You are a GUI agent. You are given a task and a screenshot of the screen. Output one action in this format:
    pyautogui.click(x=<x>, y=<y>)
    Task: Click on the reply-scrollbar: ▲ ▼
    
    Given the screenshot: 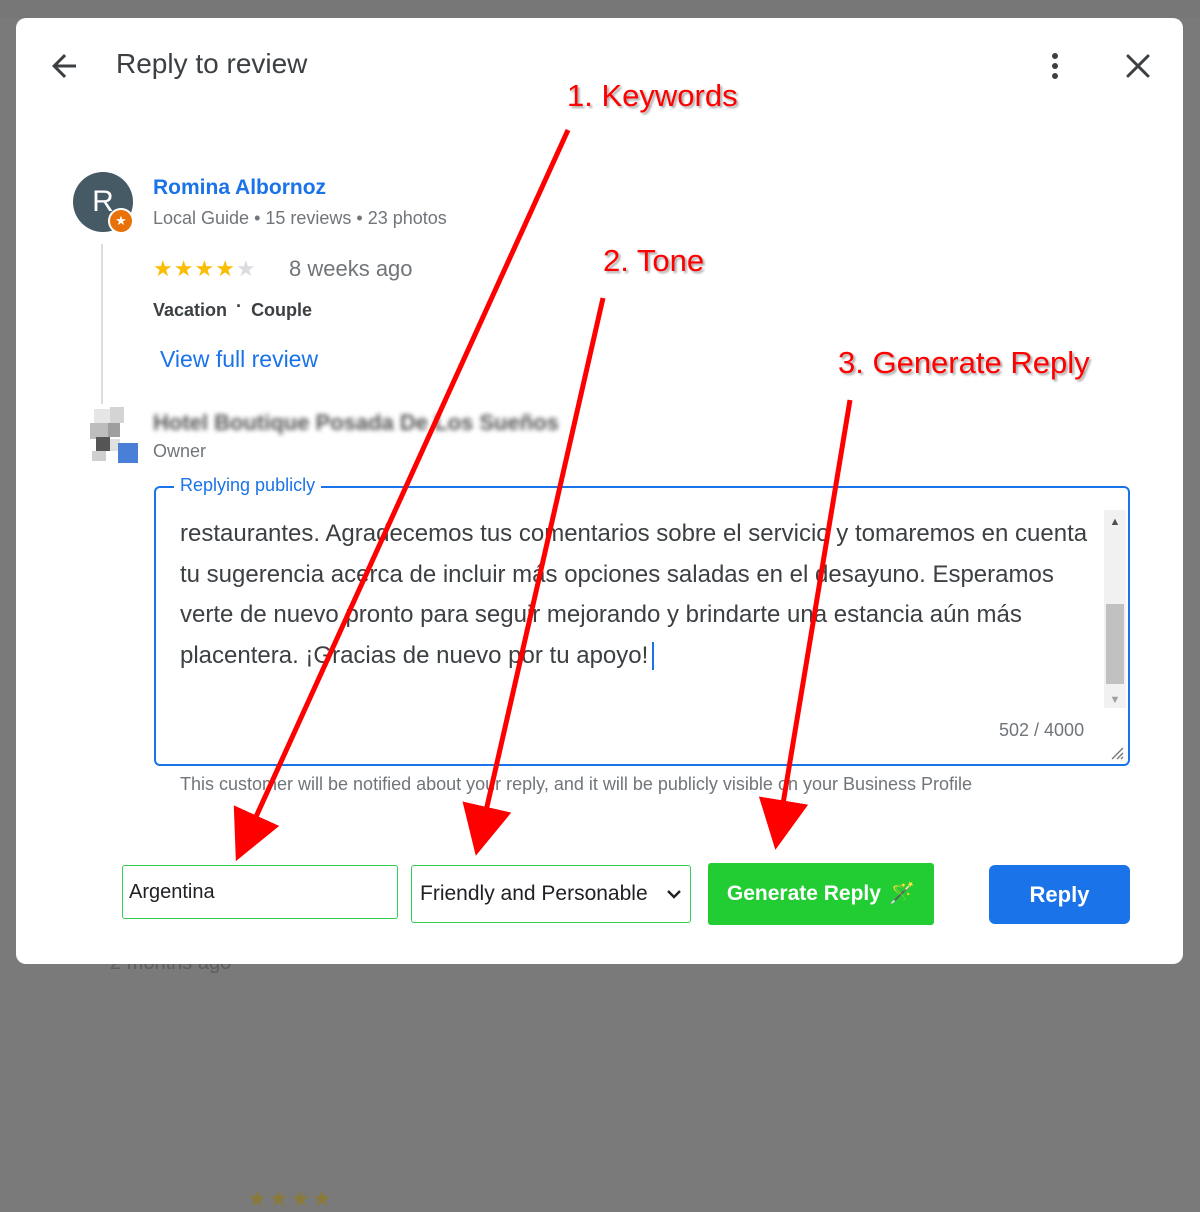 What is the action you would take?
    pyautogui.click(x=1115, y=609)
    